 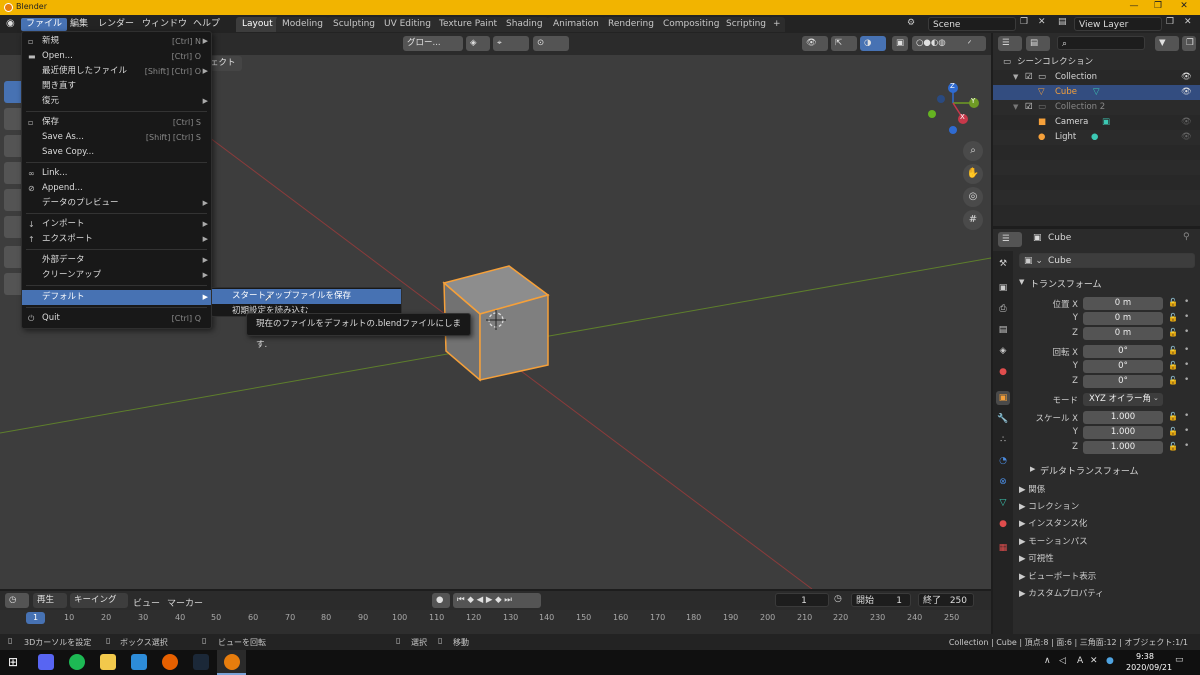 What do you see at coordinates (407, 24) in the screenshot?
I see `tab-uv-editing: UV Editing` at bounding box center [407, 24].